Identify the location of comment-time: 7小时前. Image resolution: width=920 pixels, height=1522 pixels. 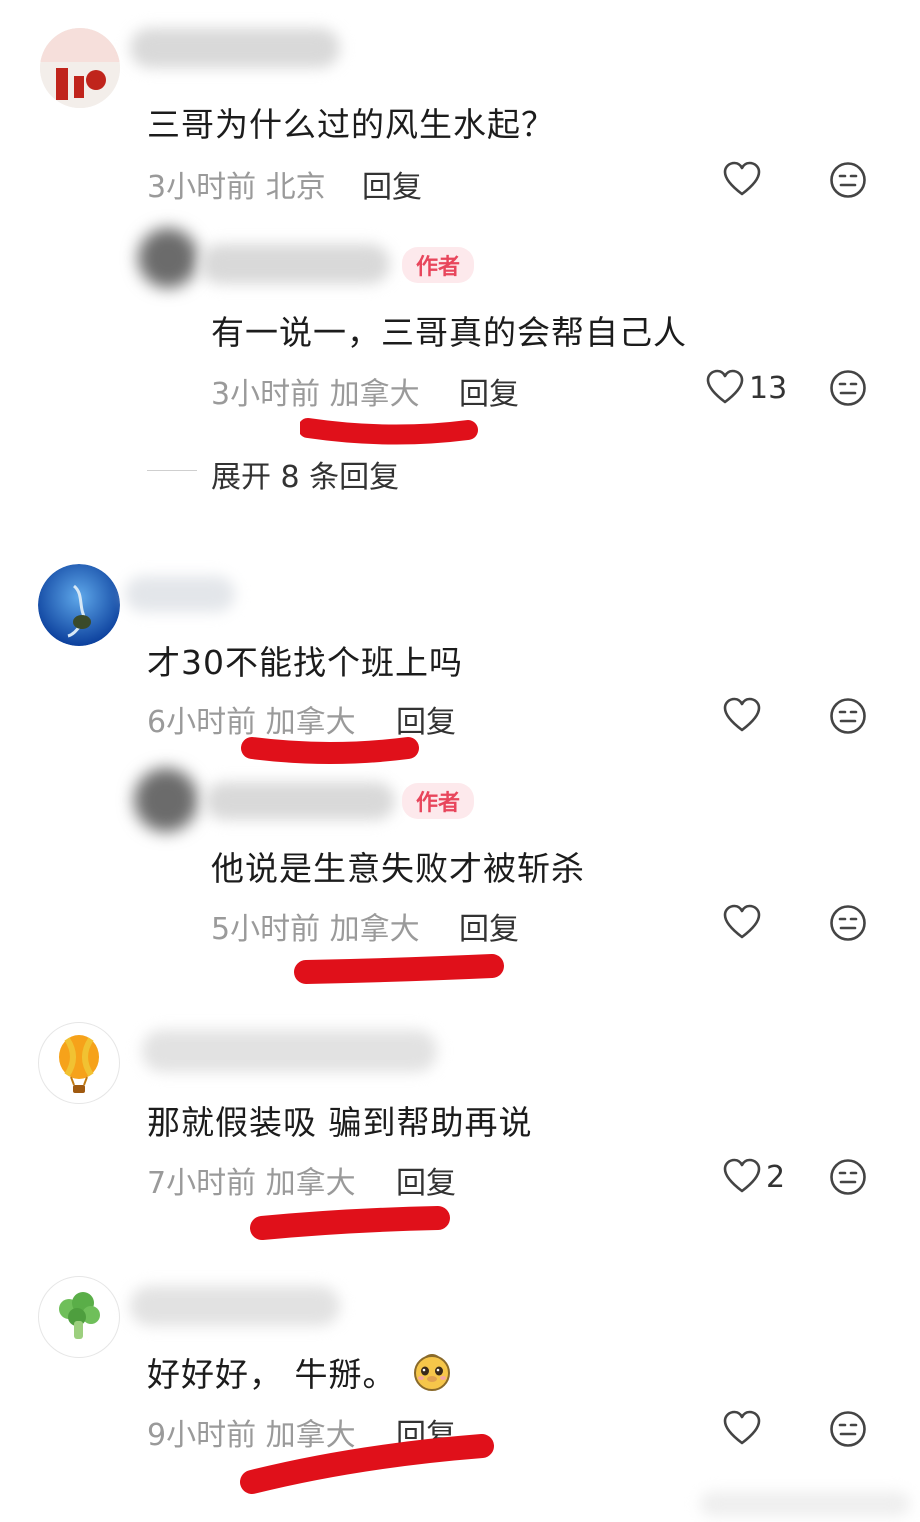
(202, 1183).